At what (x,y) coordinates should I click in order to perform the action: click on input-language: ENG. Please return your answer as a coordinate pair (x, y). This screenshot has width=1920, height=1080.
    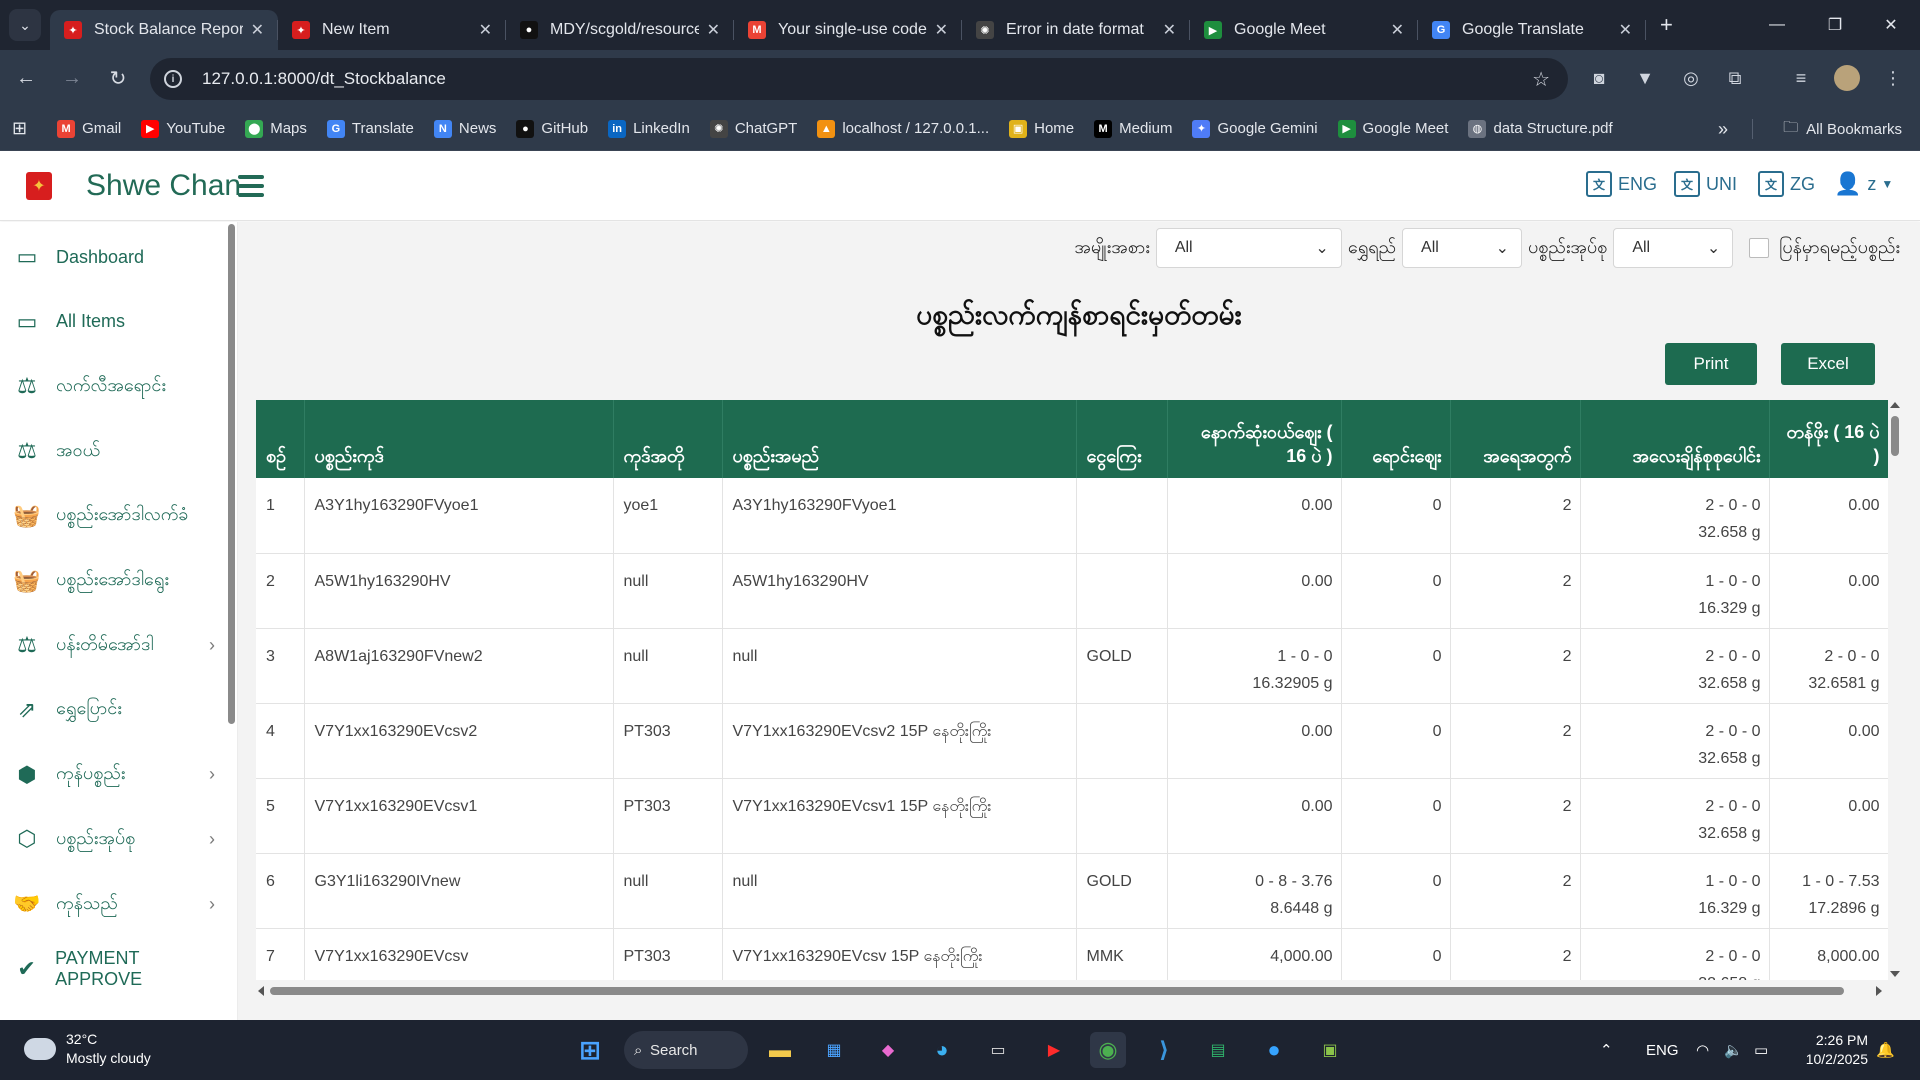
    Looking at the image, I should click on (1662, 1050).